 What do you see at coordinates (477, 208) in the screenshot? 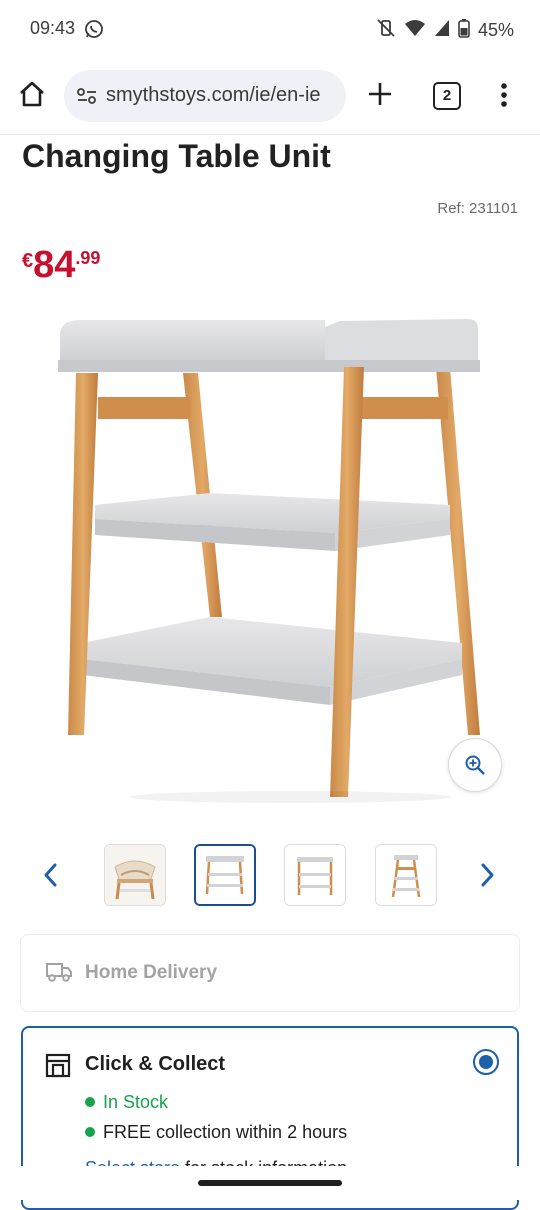
I see `product-ref: Ref: 231101` at bounding box center [477, 208].